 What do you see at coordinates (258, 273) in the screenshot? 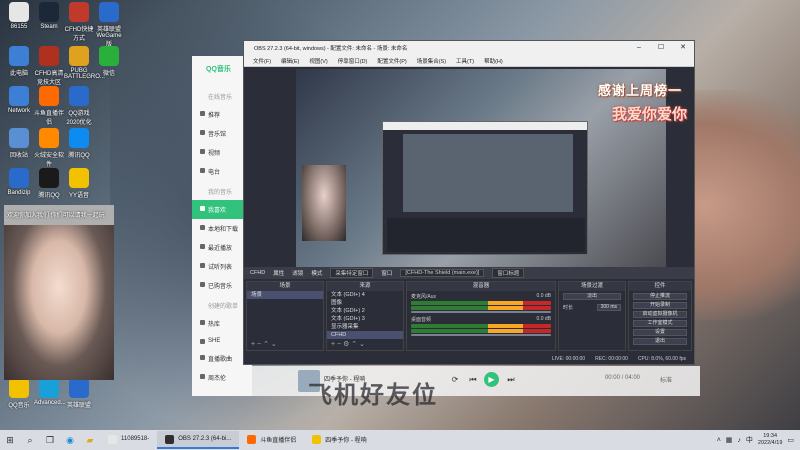
I see `source-name: CFHD` at bounding box center [258, 273].